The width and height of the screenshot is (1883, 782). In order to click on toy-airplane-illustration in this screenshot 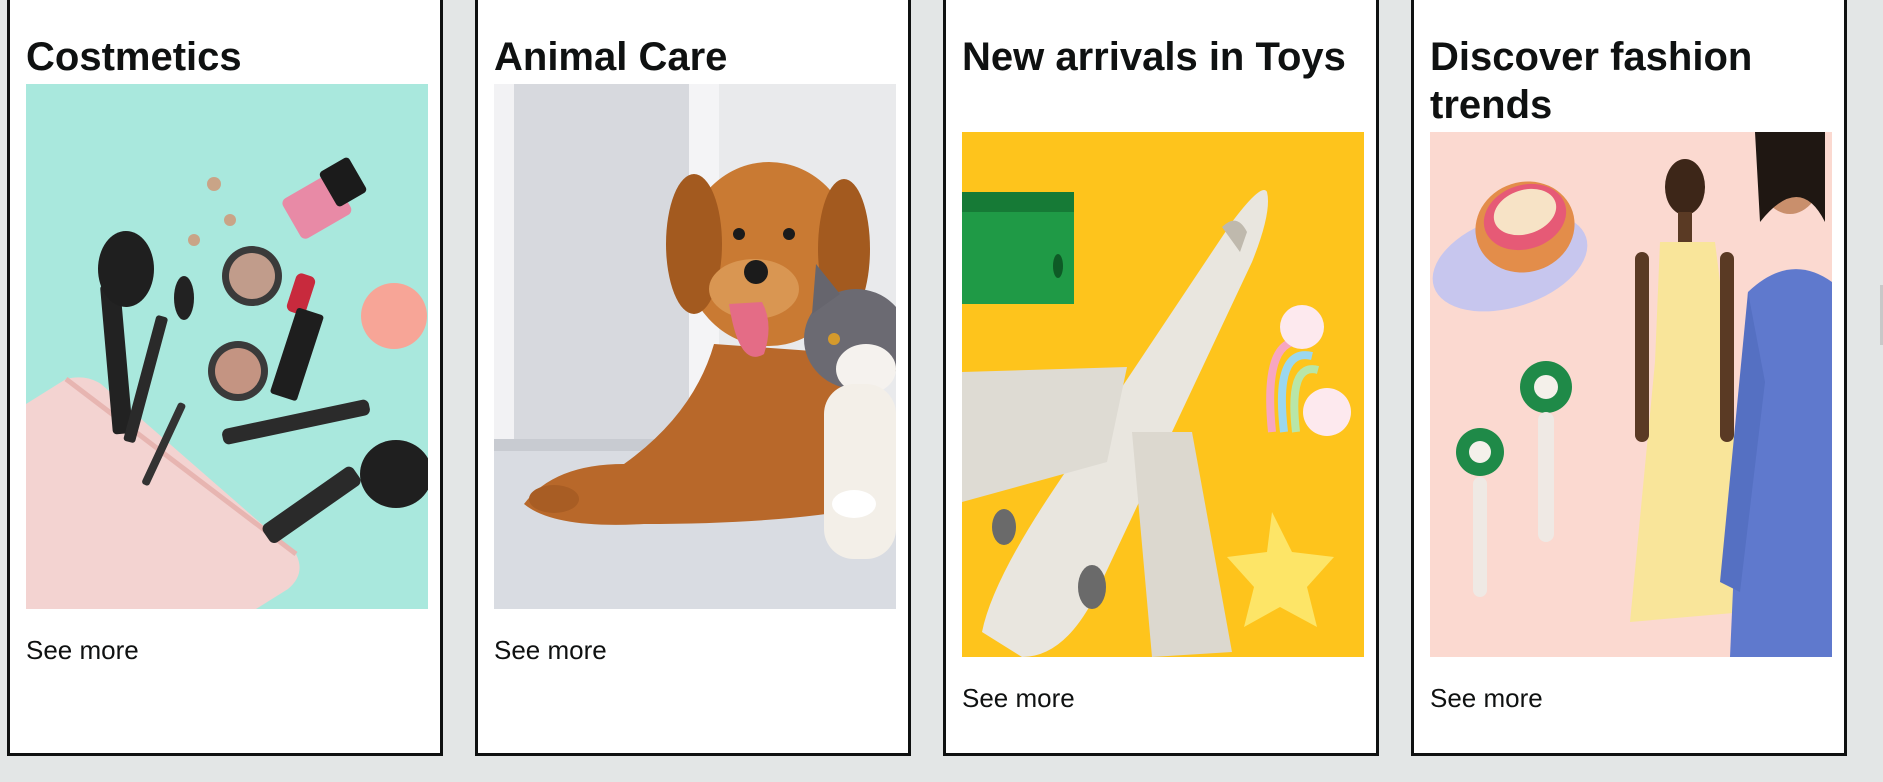, I will do `click(1163, 394)`.